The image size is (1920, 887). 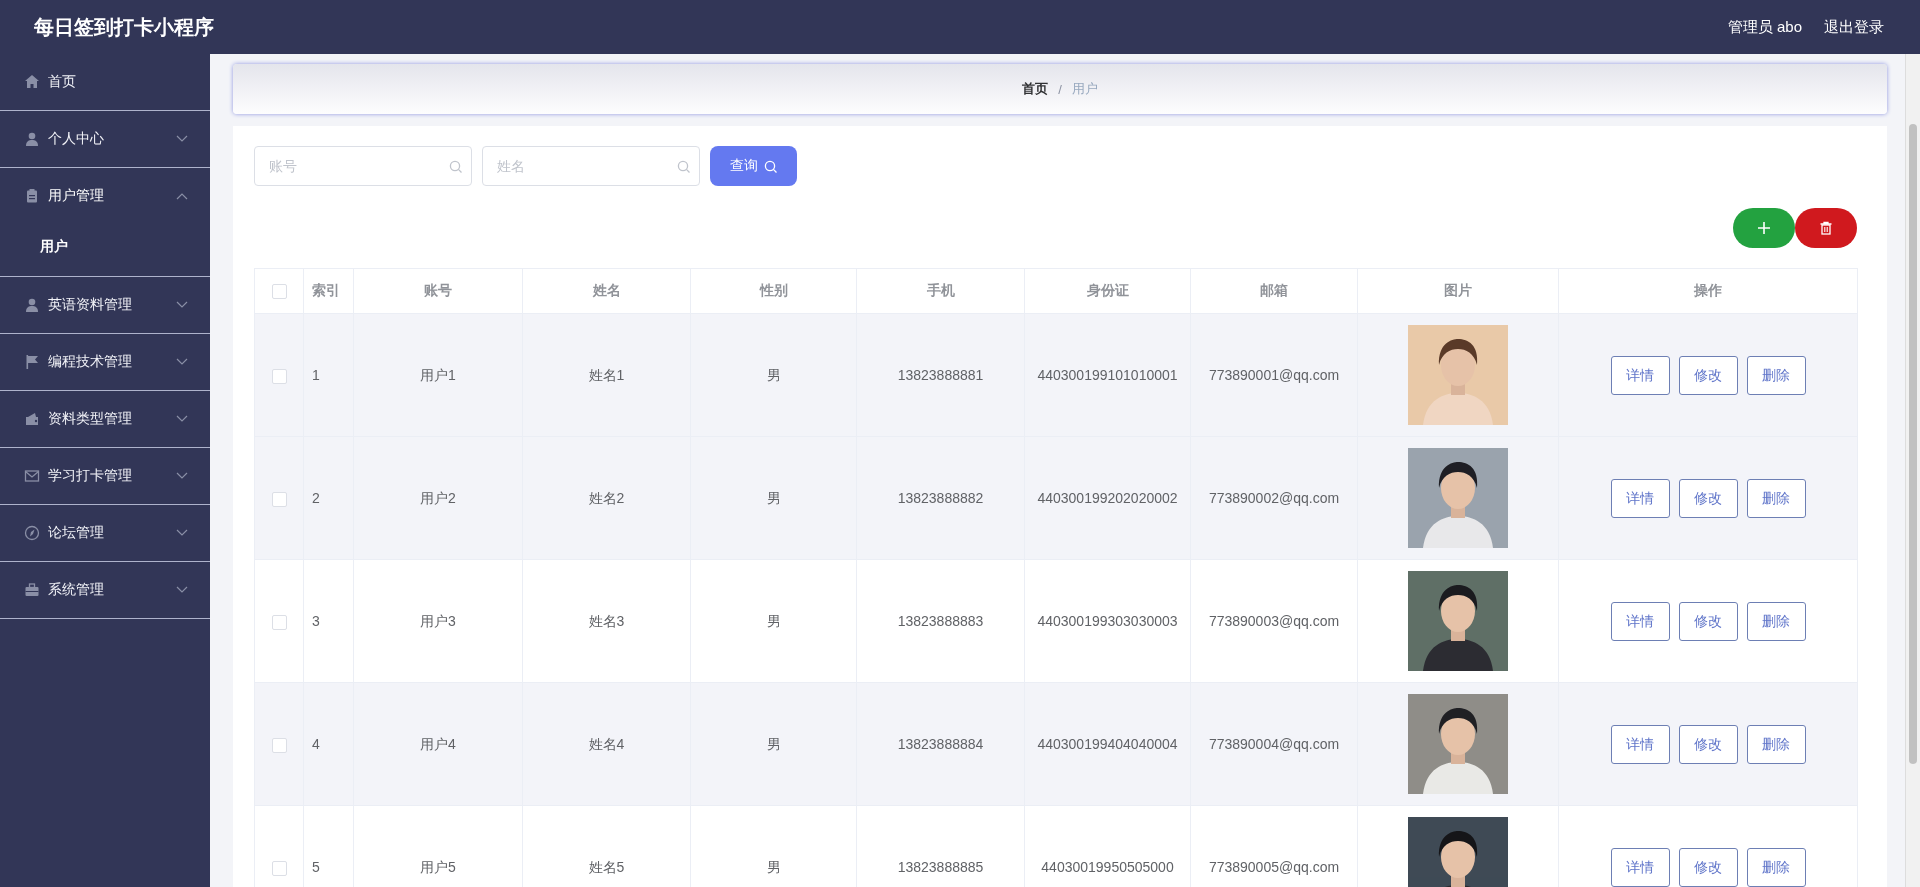 I want to click on table-cell: 773890001@qq.com, so click(x=1274, y=375).